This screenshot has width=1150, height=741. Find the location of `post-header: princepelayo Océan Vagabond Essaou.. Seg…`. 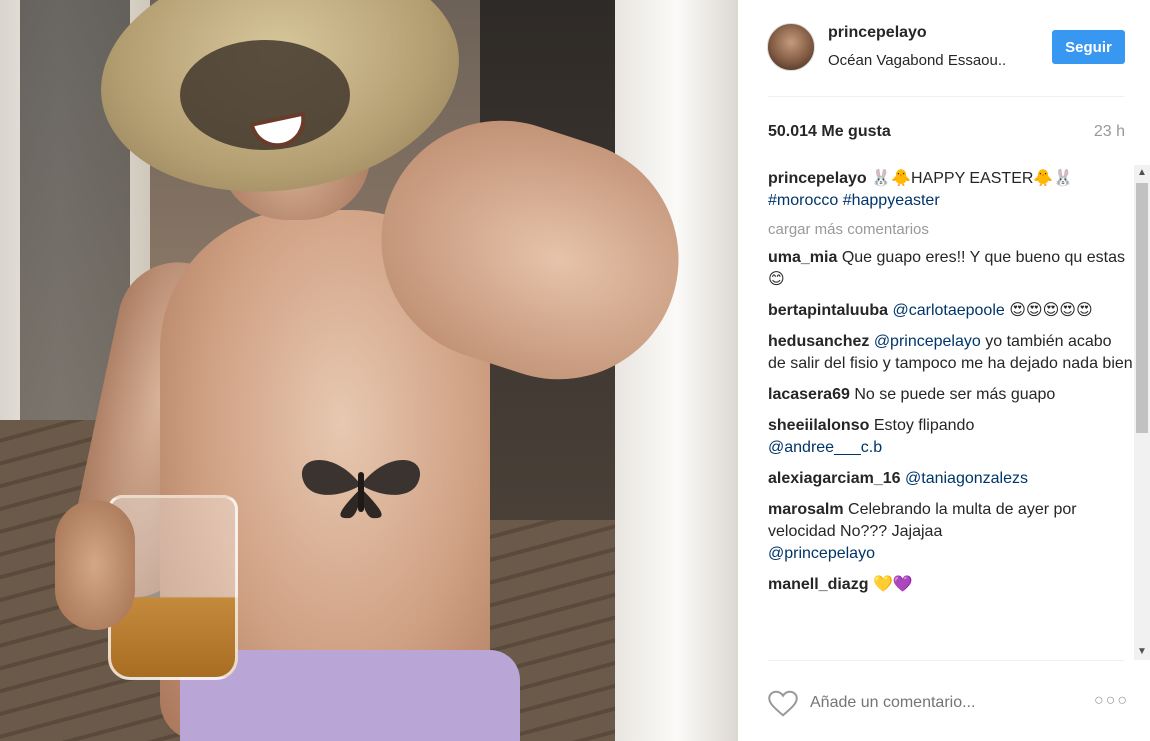

post-header: princepelayo Océan Vagabond Essaou.. Seg… is located at coordinates (944, 48).